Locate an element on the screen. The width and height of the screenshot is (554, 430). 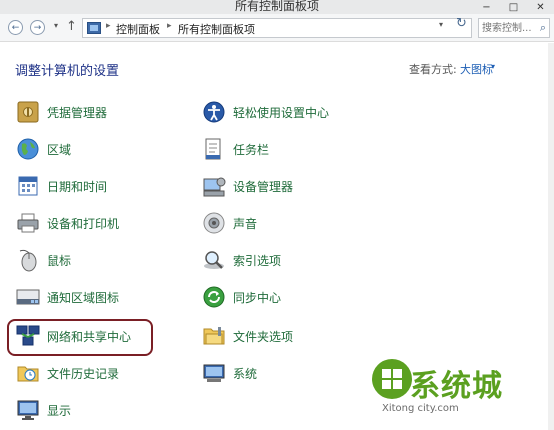
item-label: 凭据管理器 is located at coordinates (77, 112).